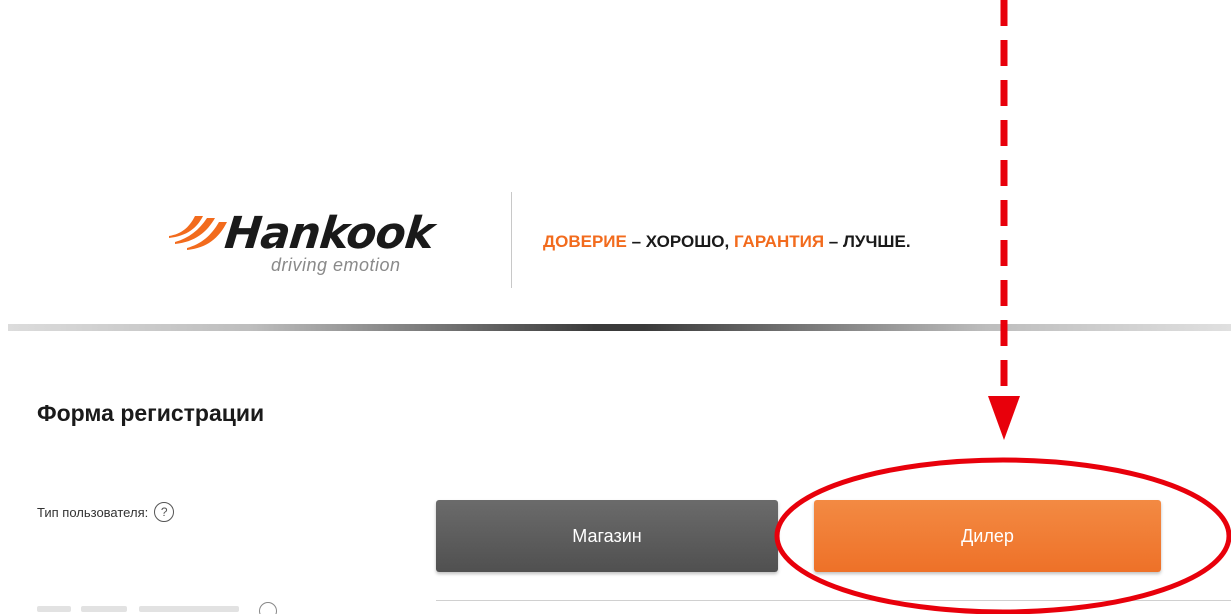 This screenshot has height=614, width=1231. Describe the element at coordinates (93, 512) in the screenshot. I see `user-type-label-text: Тип пользователя:` at that location.